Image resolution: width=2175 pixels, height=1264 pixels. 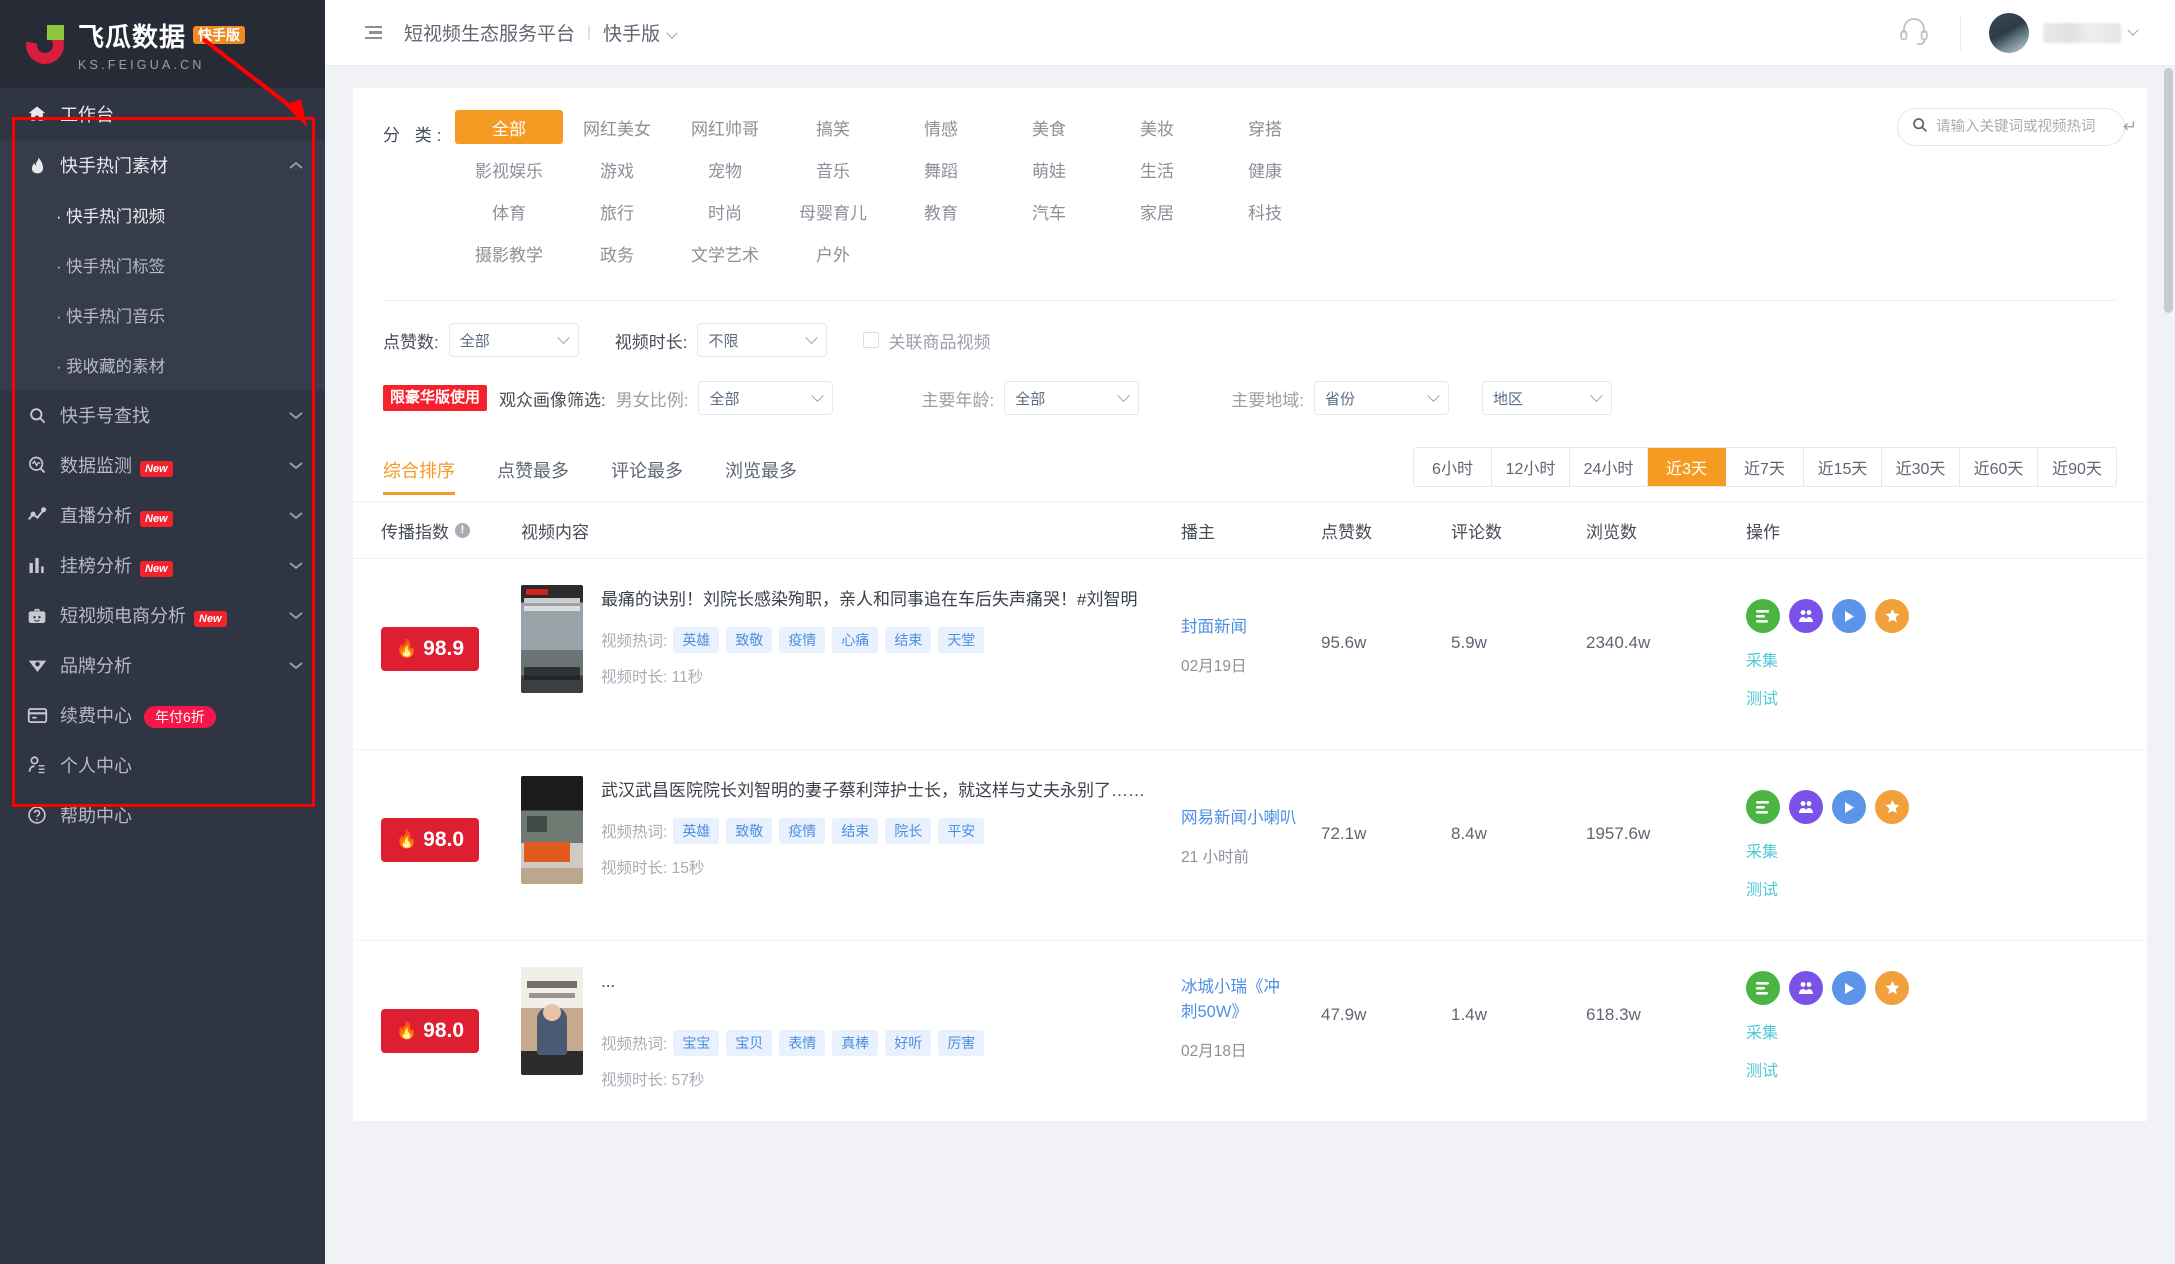 I want to click on category-chip: 萌娃, so click(x=1049, y=169).